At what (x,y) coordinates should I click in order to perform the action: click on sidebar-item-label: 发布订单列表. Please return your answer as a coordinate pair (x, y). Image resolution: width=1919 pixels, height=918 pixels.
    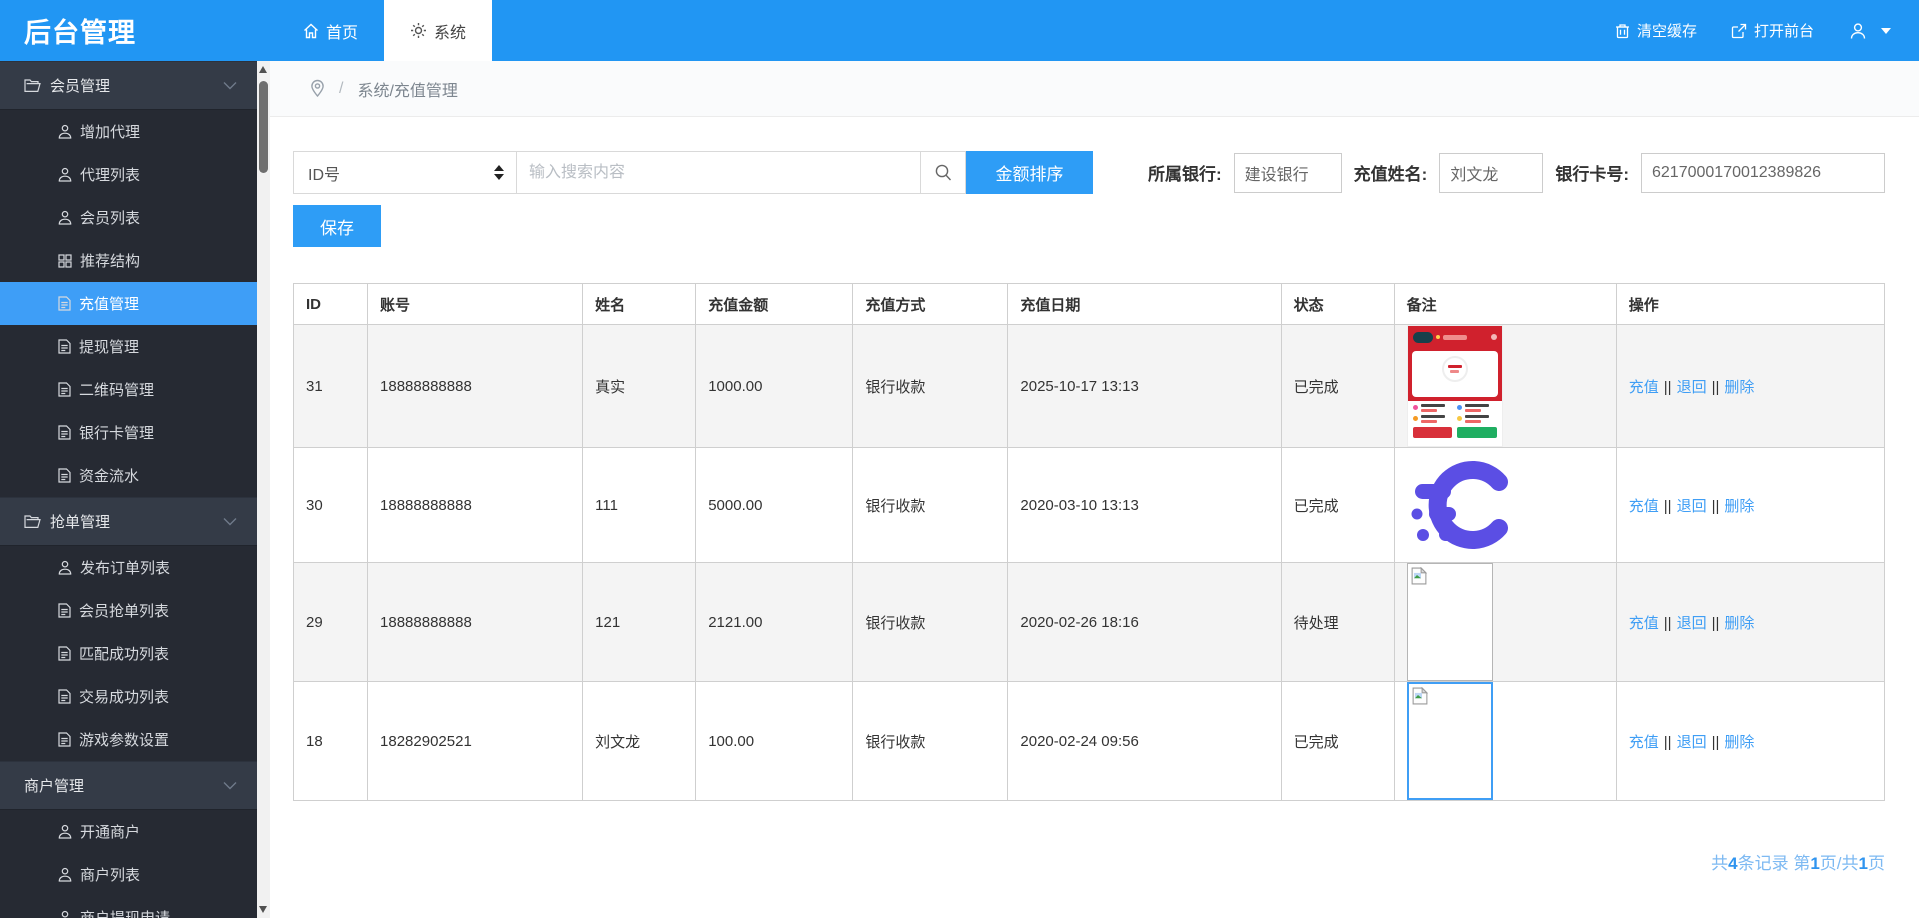
    Looking at the image, I should click on (125, 568).